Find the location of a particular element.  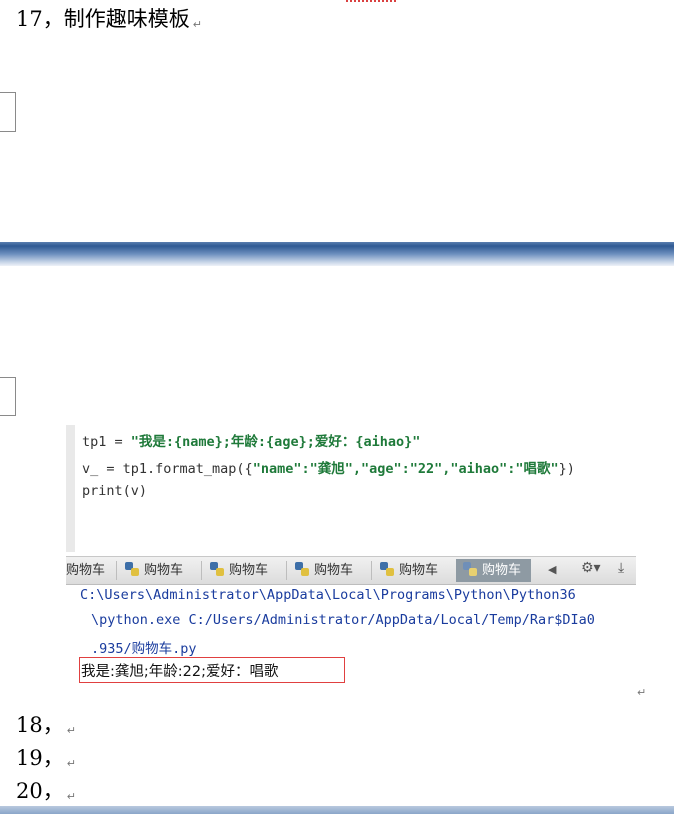

console-line-3: .935/购物车.py is located at coordinates (144, 649).